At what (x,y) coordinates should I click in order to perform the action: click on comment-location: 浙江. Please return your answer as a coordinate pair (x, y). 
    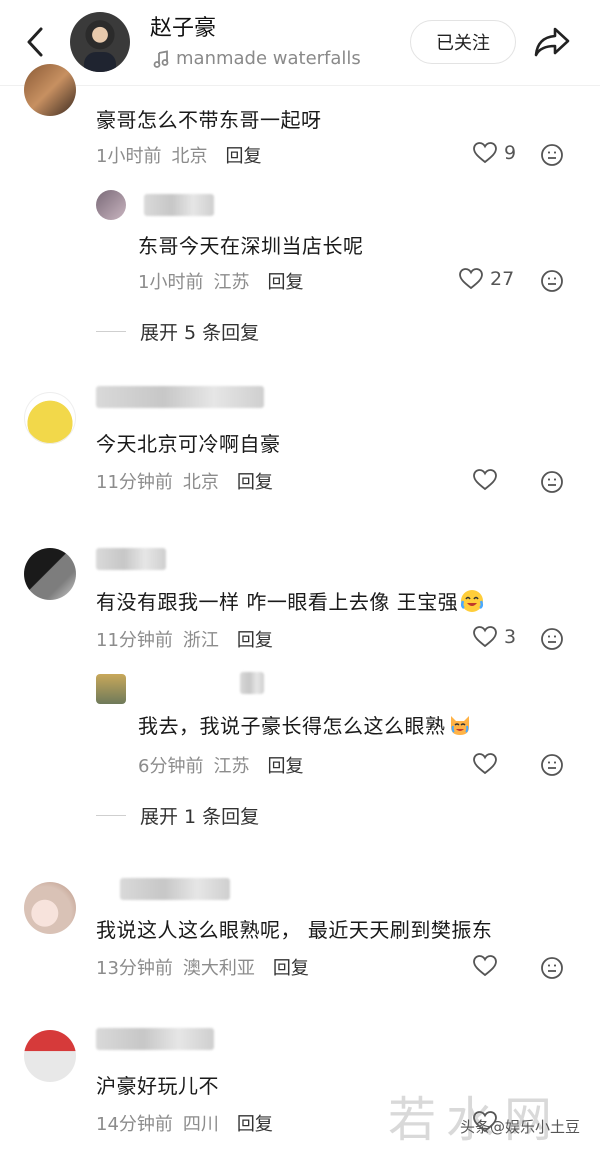
    Looking at the image, I should click on (200, 640).